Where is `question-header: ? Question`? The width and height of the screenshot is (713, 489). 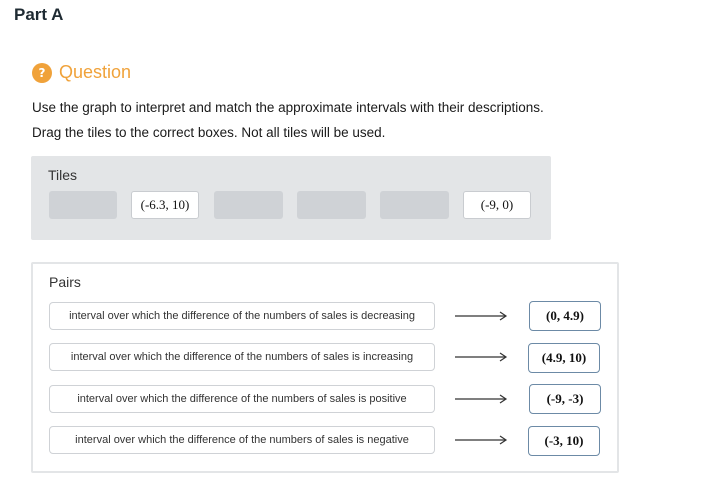 question-header: ? Question is located at coordinates (81, 72).